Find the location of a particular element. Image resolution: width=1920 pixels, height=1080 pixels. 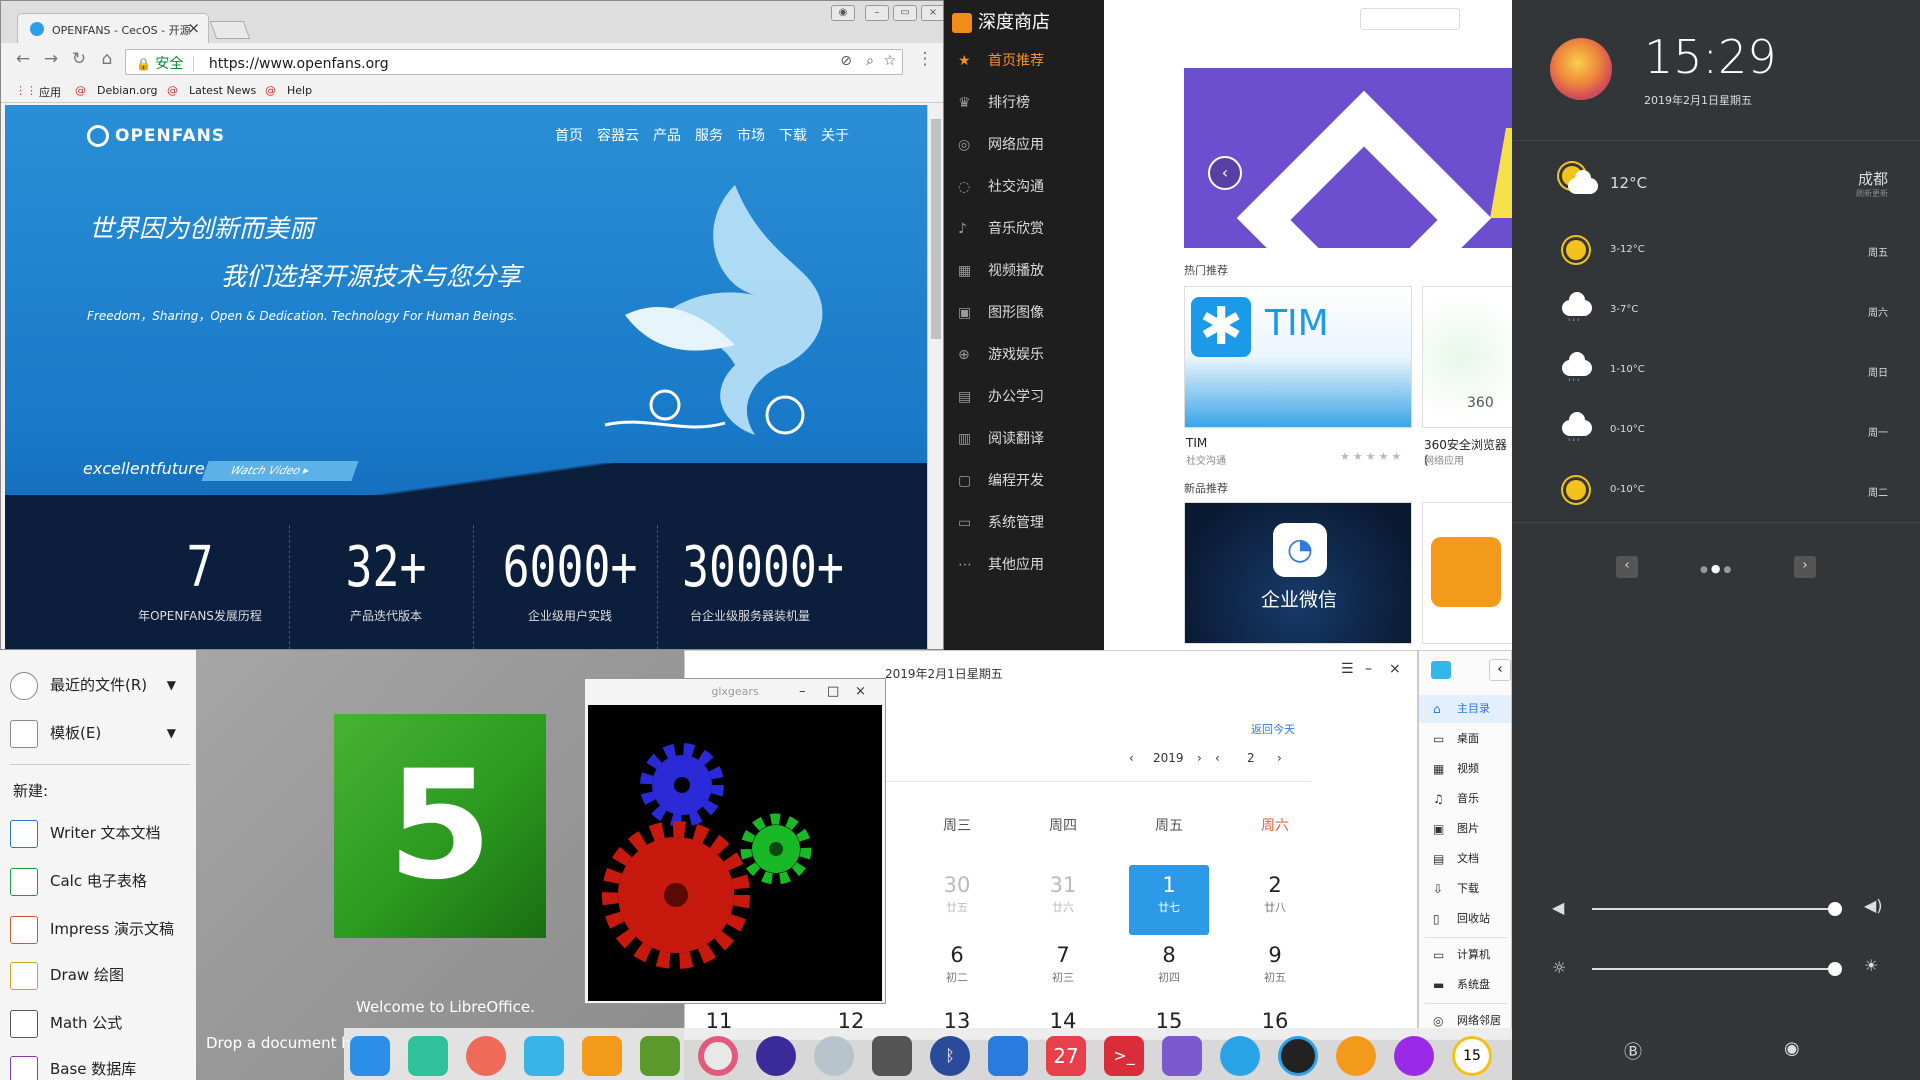

calendar-day: 2 廿八 is located at coordinates (1275, 900).